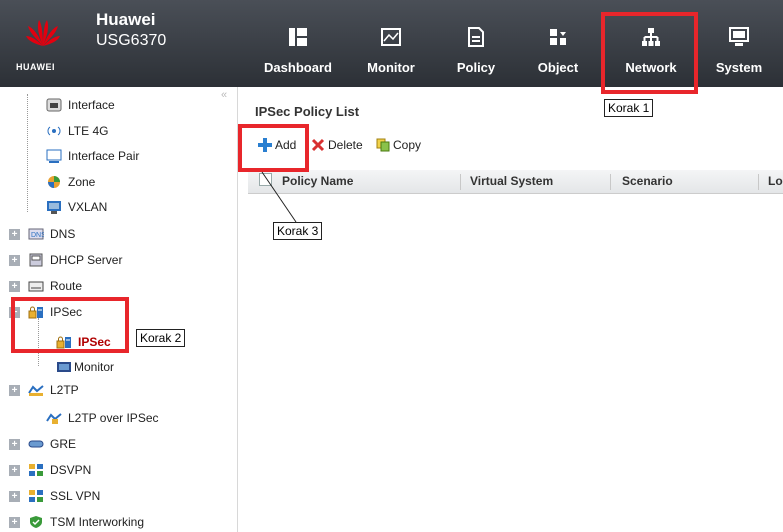  I want to click on product-model: USG6370, so click(131, 40).